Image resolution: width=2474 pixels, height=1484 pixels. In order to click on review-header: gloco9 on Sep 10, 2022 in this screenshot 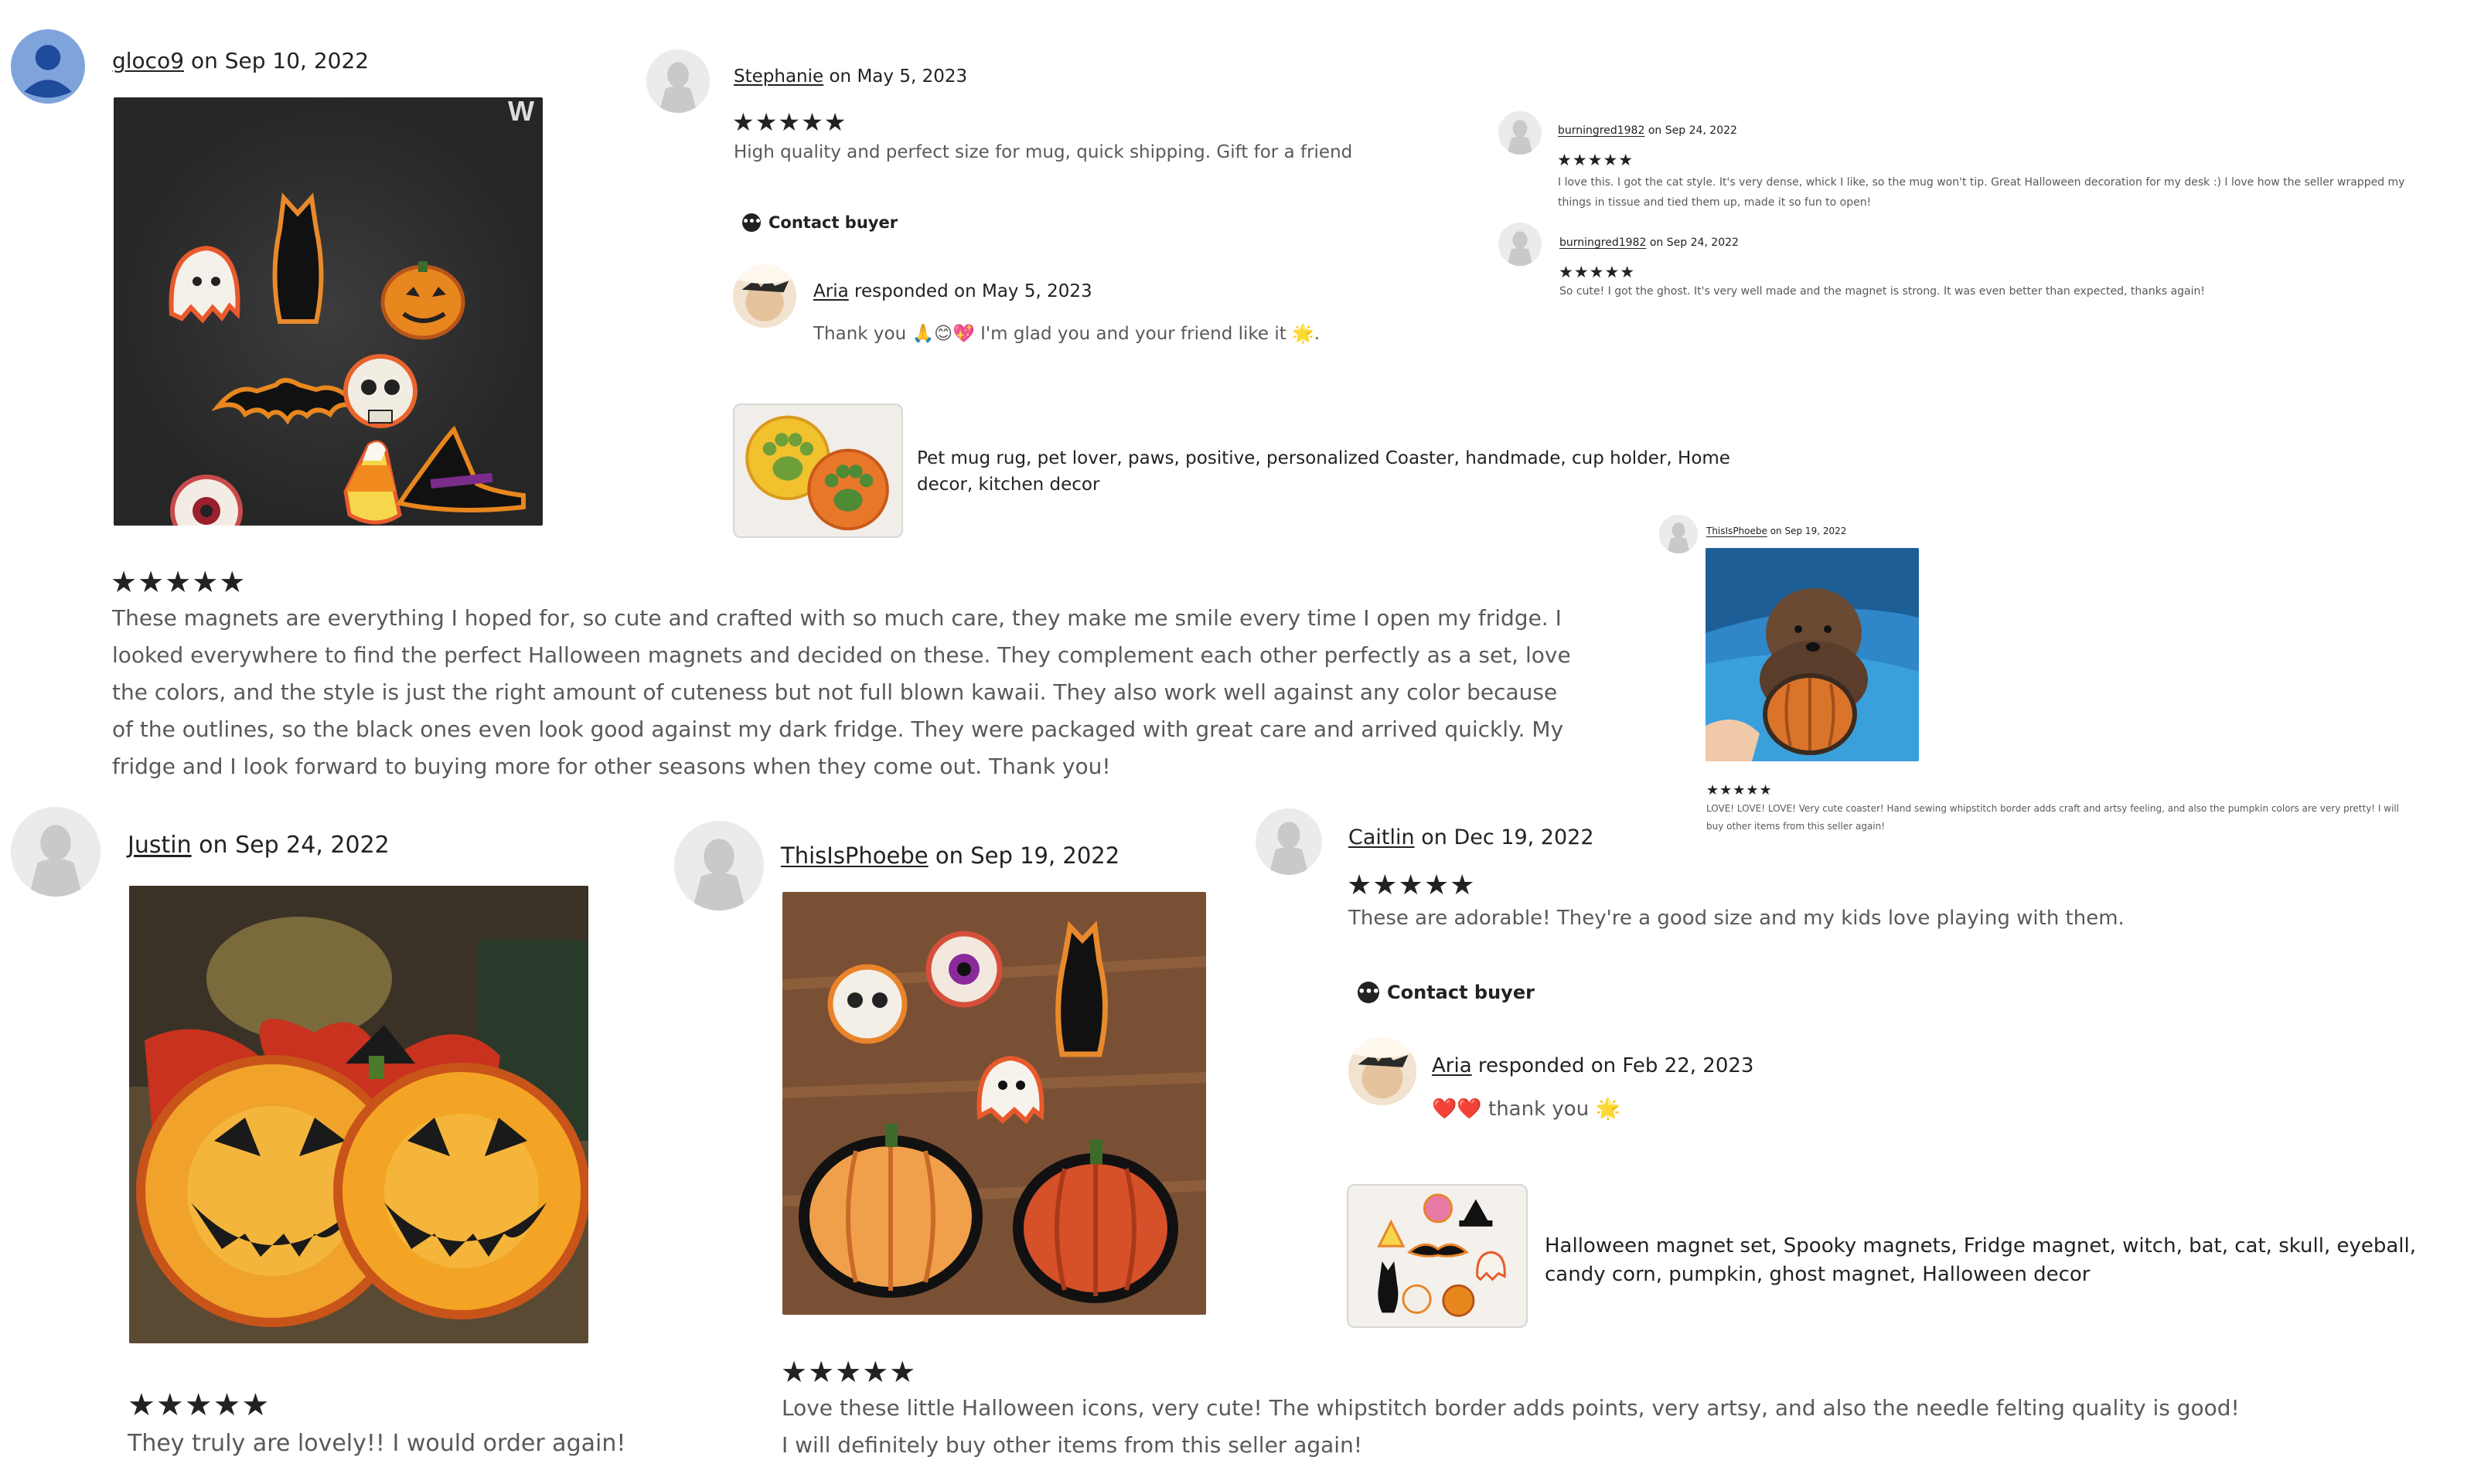, I will do `click(240, 60)`.